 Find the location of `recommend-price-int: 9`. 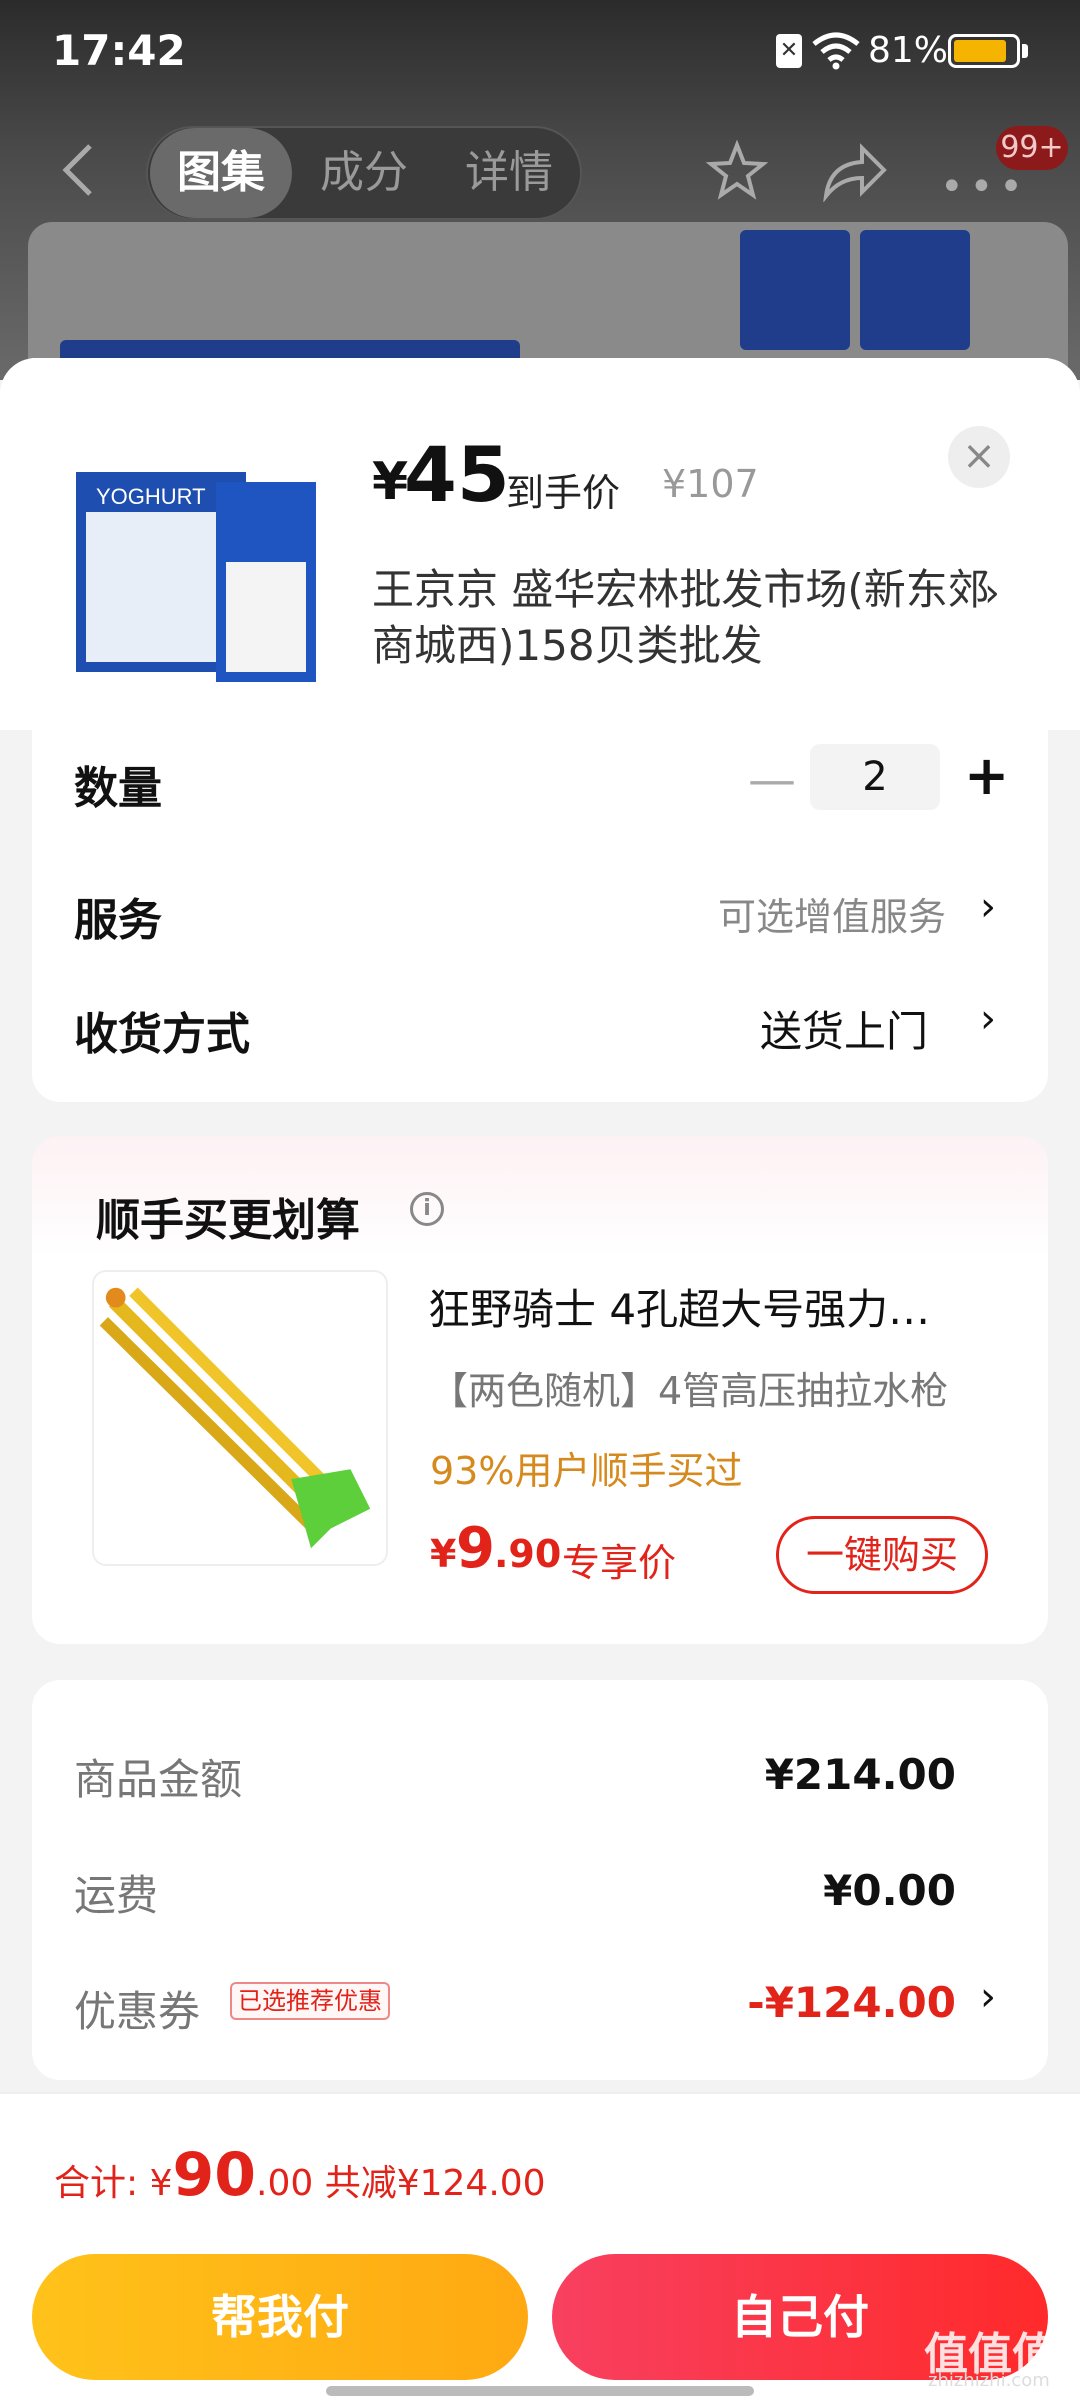

recommend-price-int: 9 is located at coordinates (475, 1548).